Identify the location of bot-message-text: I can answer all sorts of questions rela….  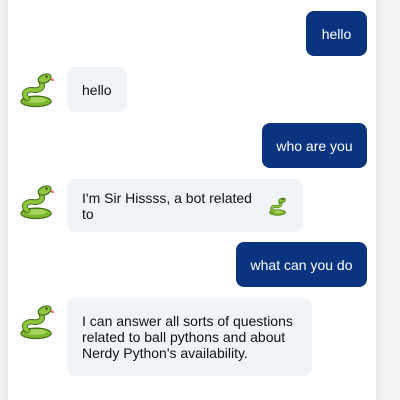
(187, 337).